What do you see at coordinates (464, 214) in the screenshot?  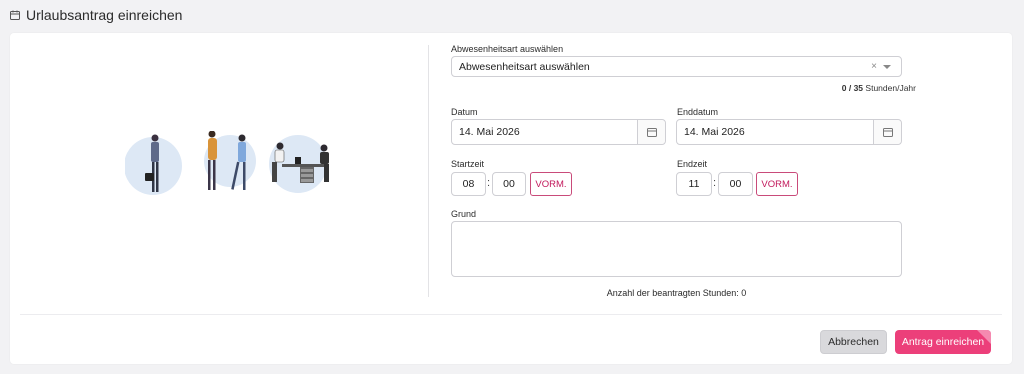 I see `reason-label: Grund` at bounding box center [464, 214].